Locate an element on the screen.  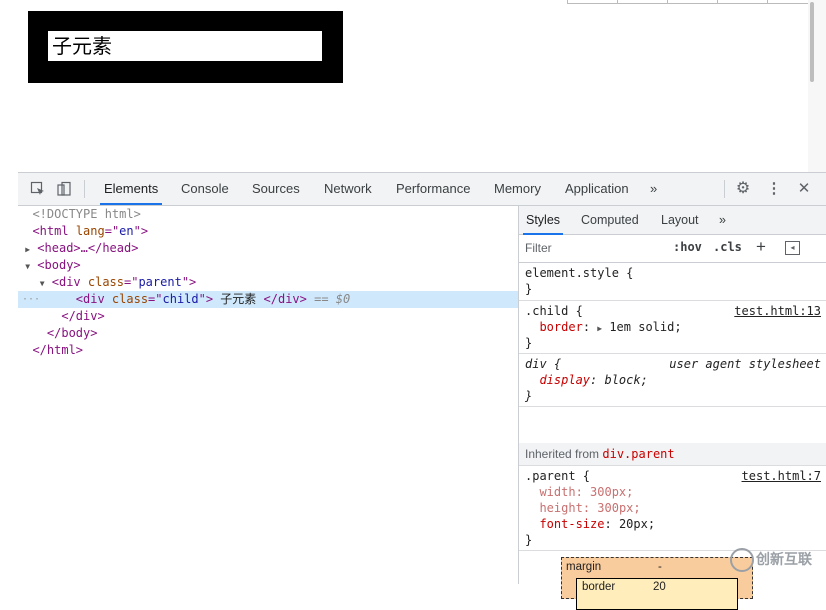
device-toolbar-icon is located at coordinates (64, 189).